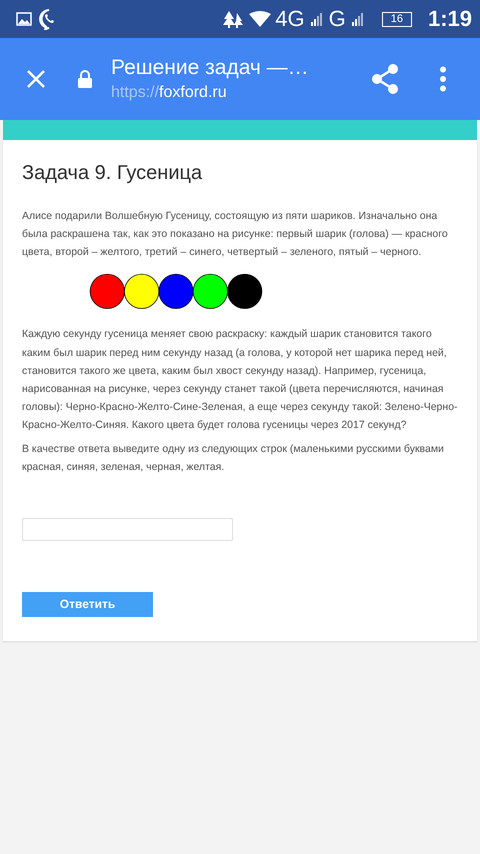  I want to click on battery-indicator: 16, so click(397, 19).